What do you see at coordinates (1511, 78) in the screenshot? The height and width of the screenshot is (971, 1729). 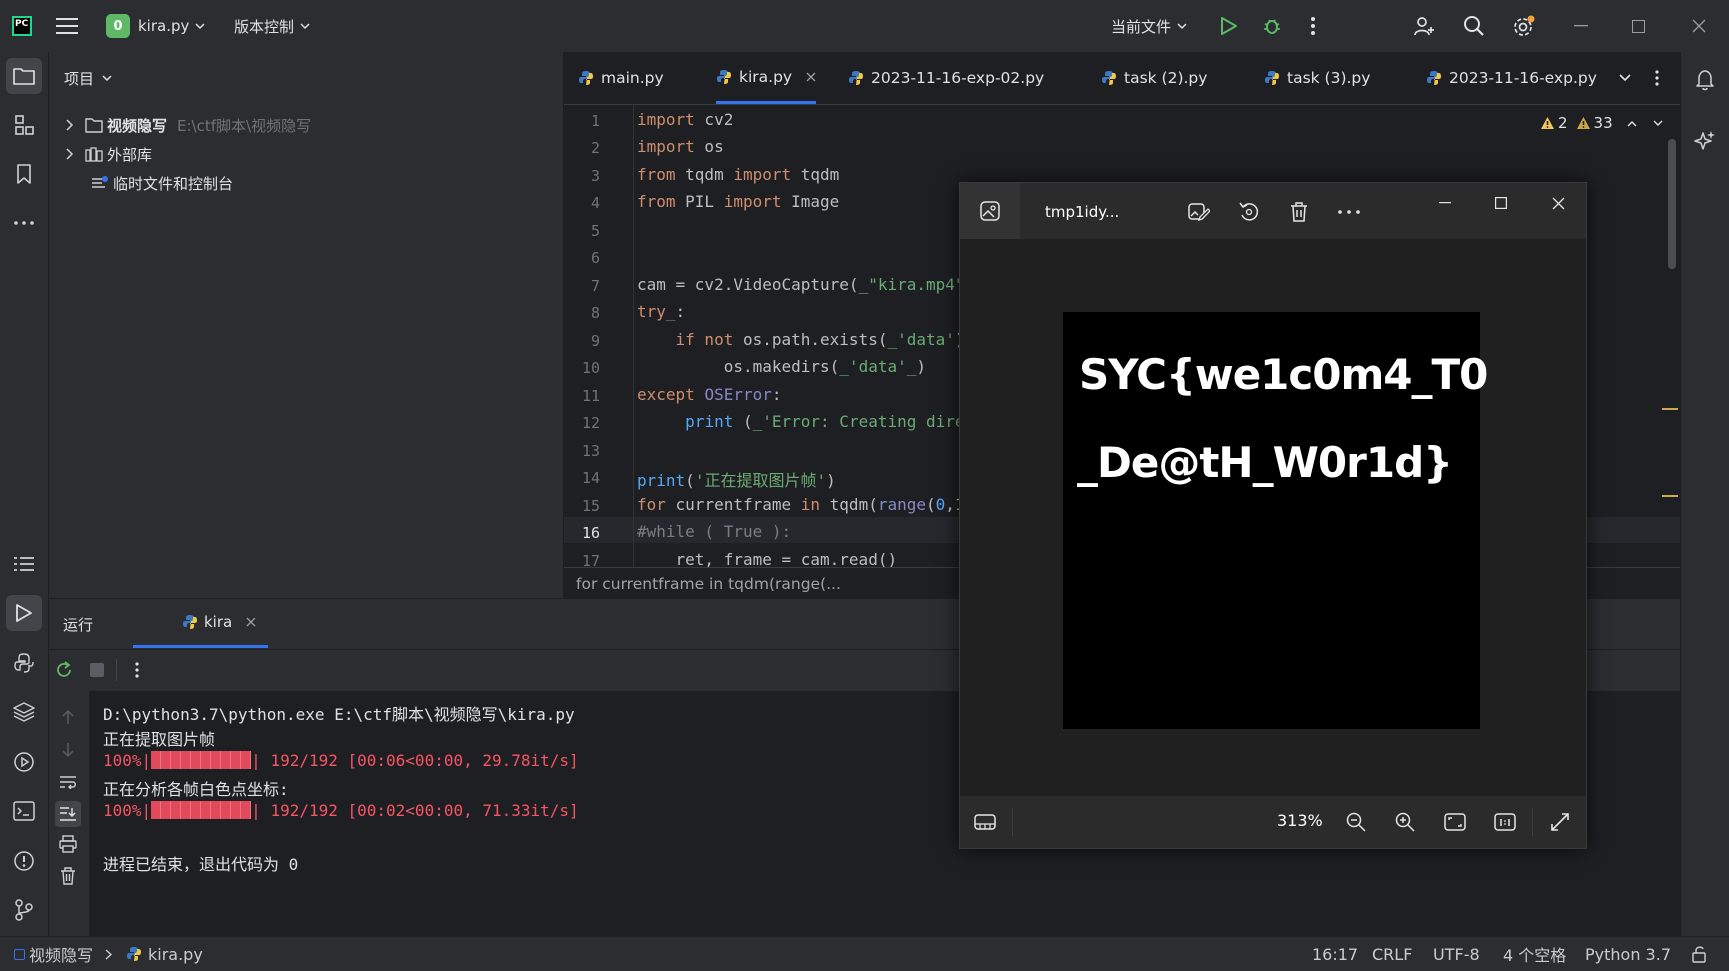 I see `tab-exp-py: 2023-11-16-exp.py` at bounding box center [1511, 78].